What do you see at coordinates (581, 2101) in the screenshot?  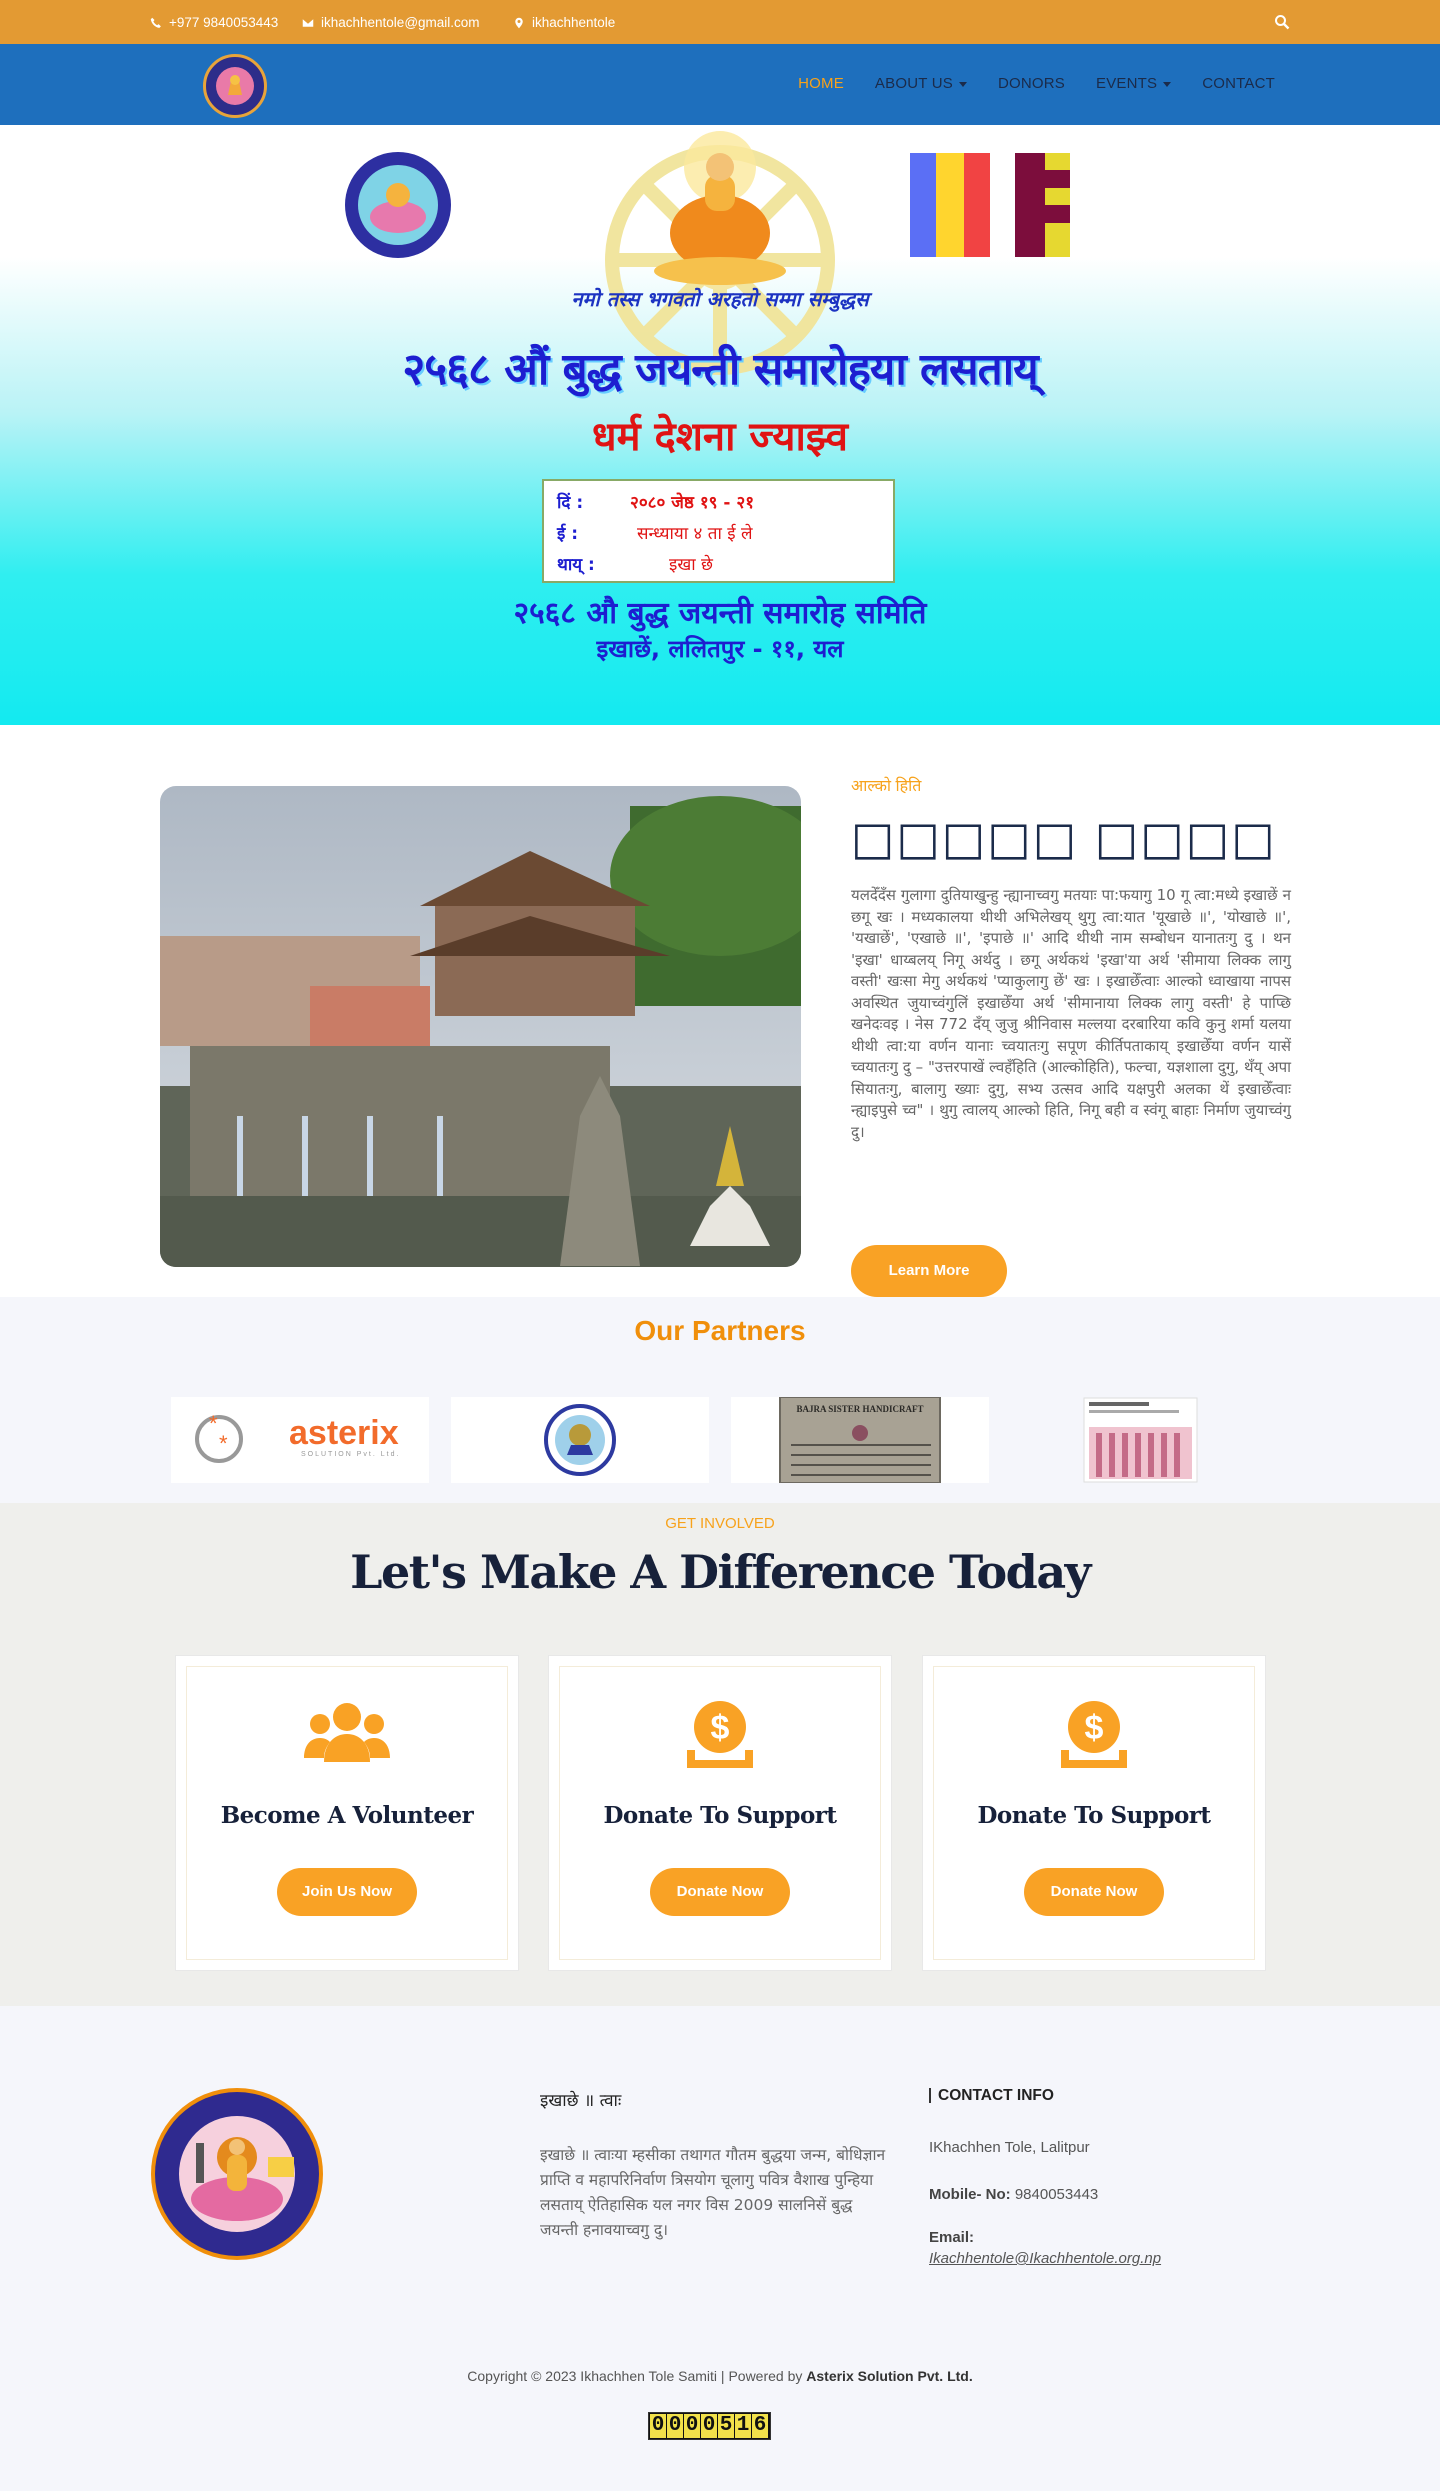 I see `footer-about-title: इखाछे ॥ त्वाः` at bounding box center [581, 2101].